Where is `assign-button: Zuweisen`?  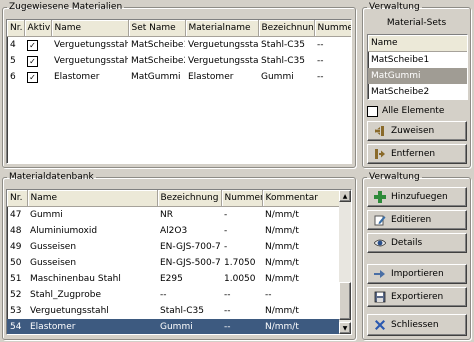 assign-button: Zuweisen is located at coordinates (417, 131).